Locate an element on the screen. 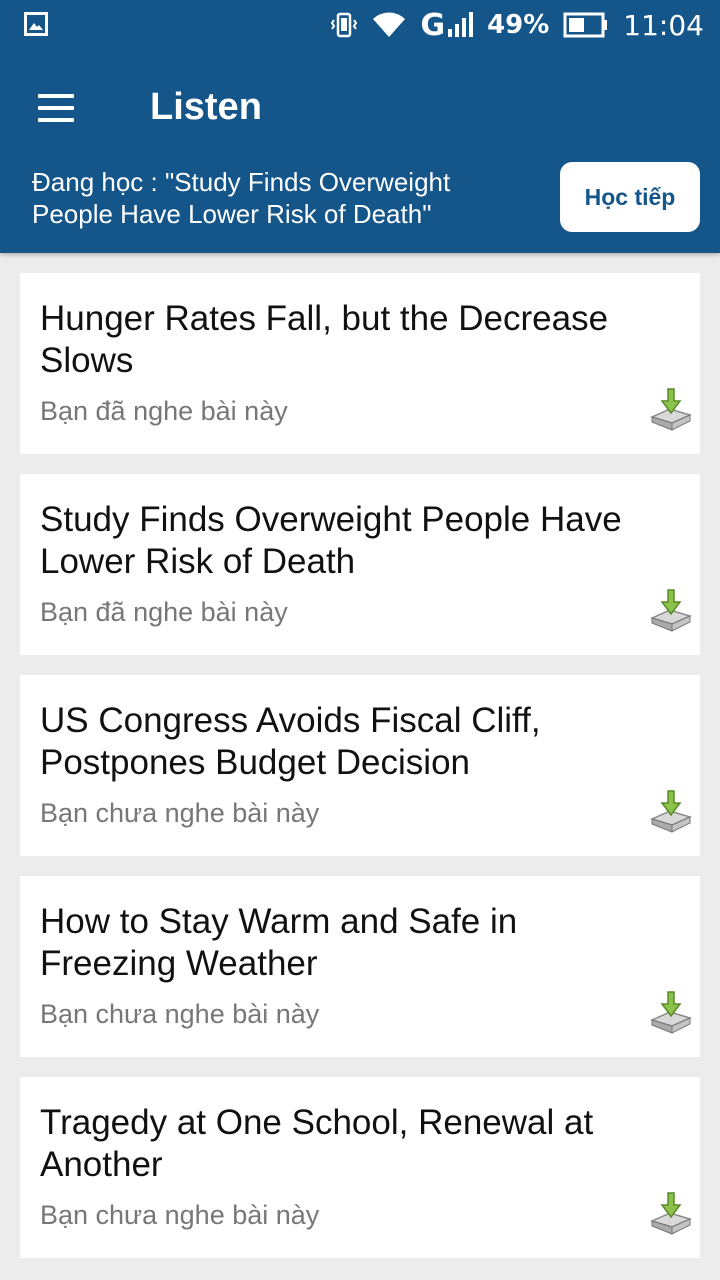  signal-icon is located at coordinates (461, 24).